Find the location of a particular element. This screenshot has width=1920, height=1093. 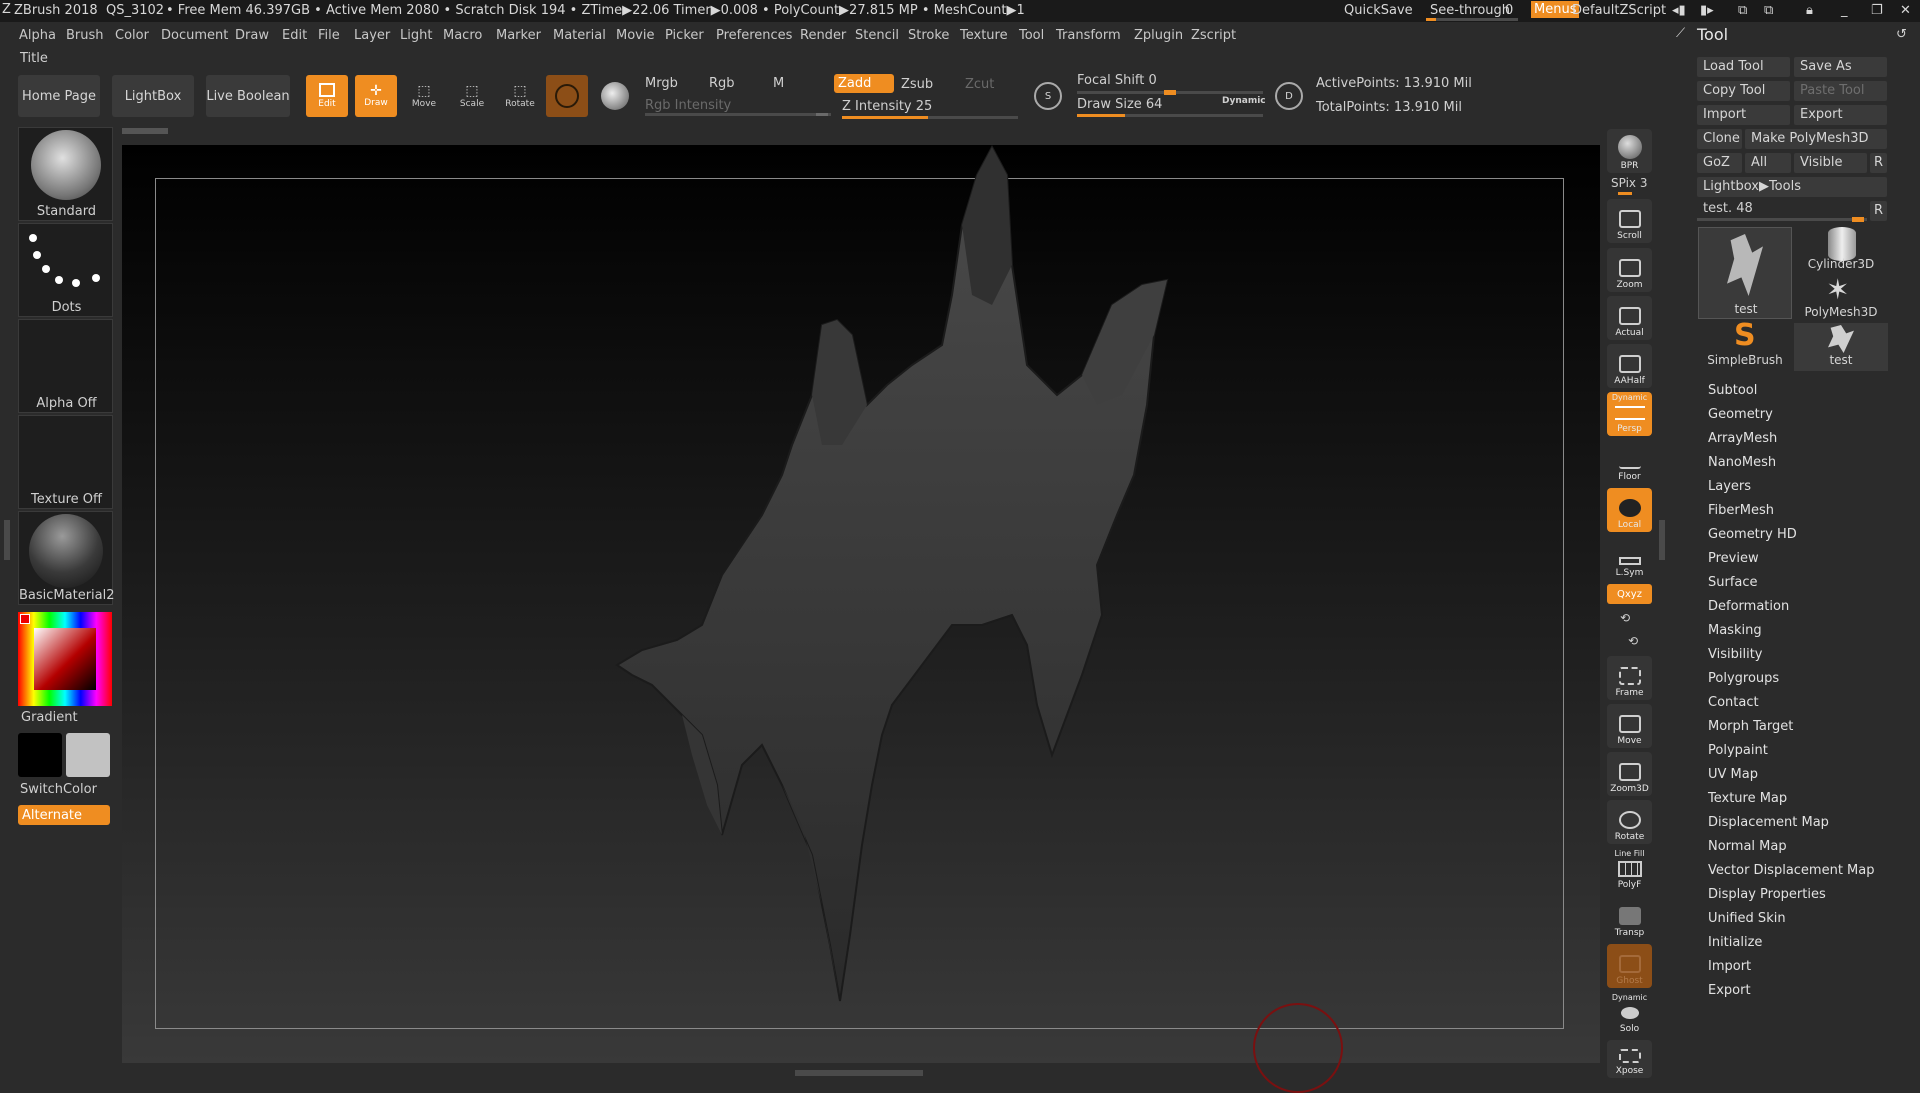

m-button: M is located at coordinates (778, 83).